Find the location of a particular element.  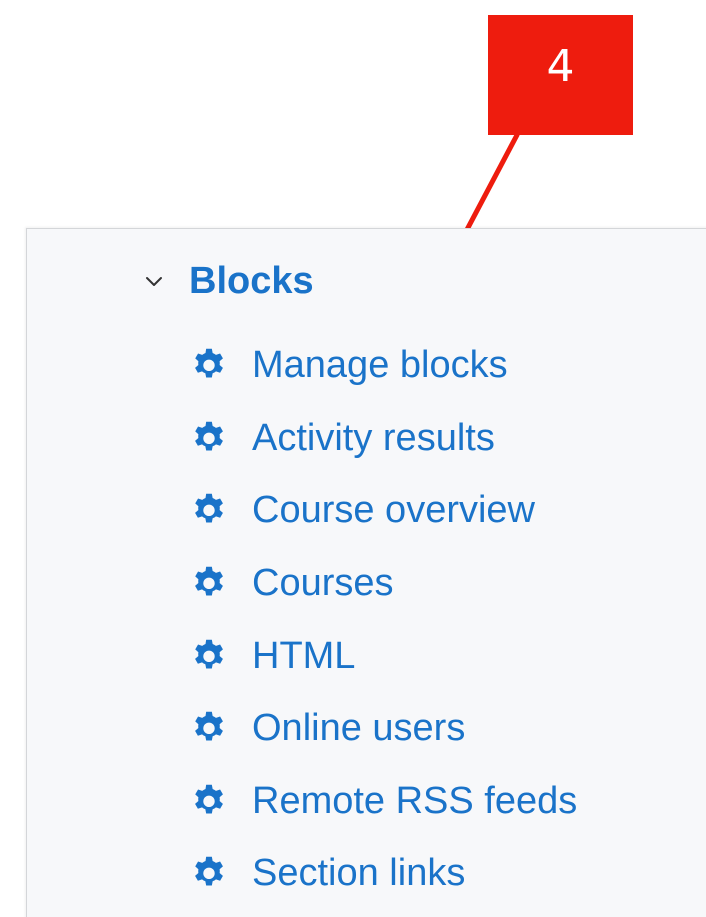

blocks-item-course-overview: Course overview is located at coordinates (383, 510).